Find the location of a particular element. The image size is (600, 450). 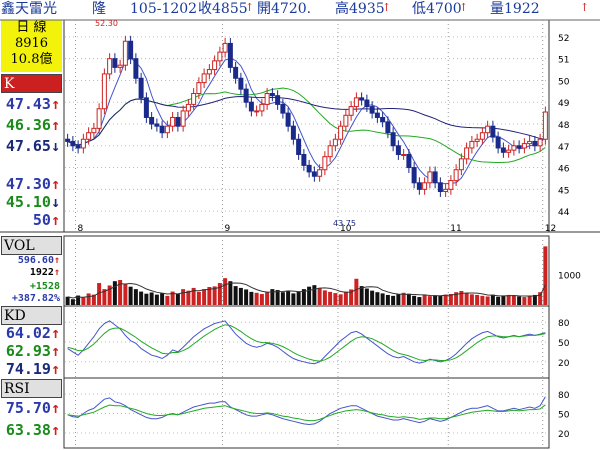

d-line is located at coordinates (306, 343).